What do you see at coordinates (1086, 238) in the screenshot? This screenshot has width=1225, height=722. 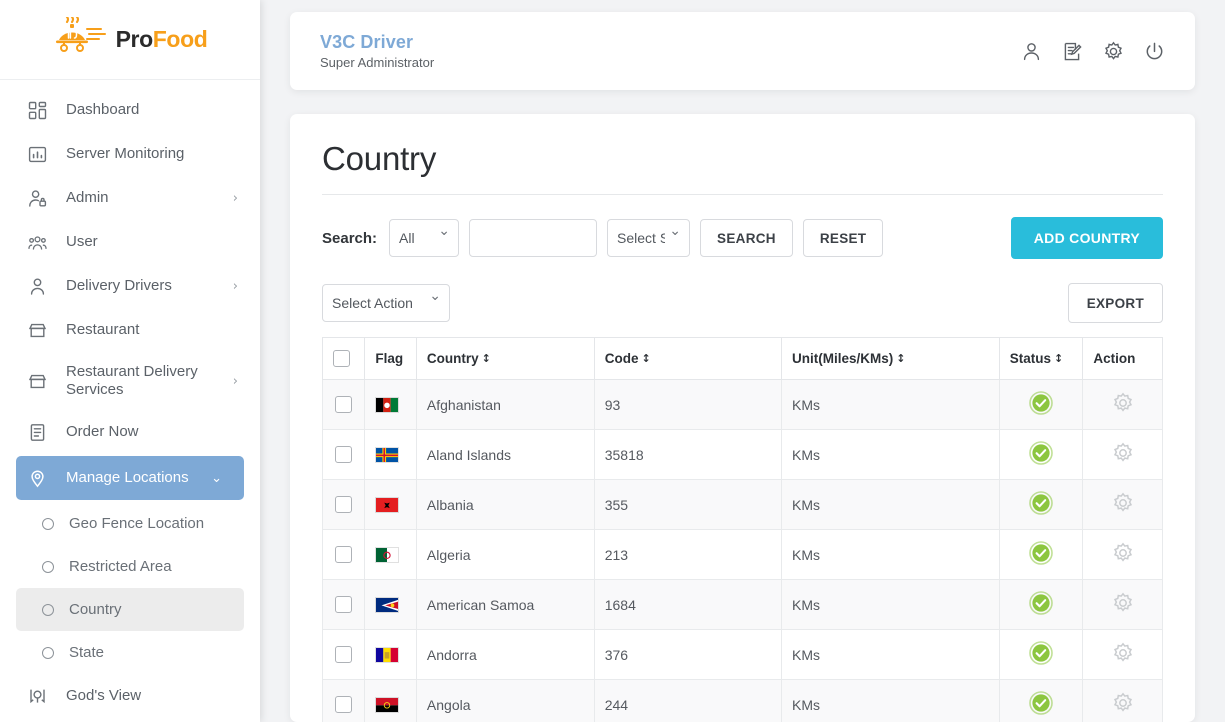 I see `add-country-button: ADD COUNTRY` at bounding box center [1086, 238].